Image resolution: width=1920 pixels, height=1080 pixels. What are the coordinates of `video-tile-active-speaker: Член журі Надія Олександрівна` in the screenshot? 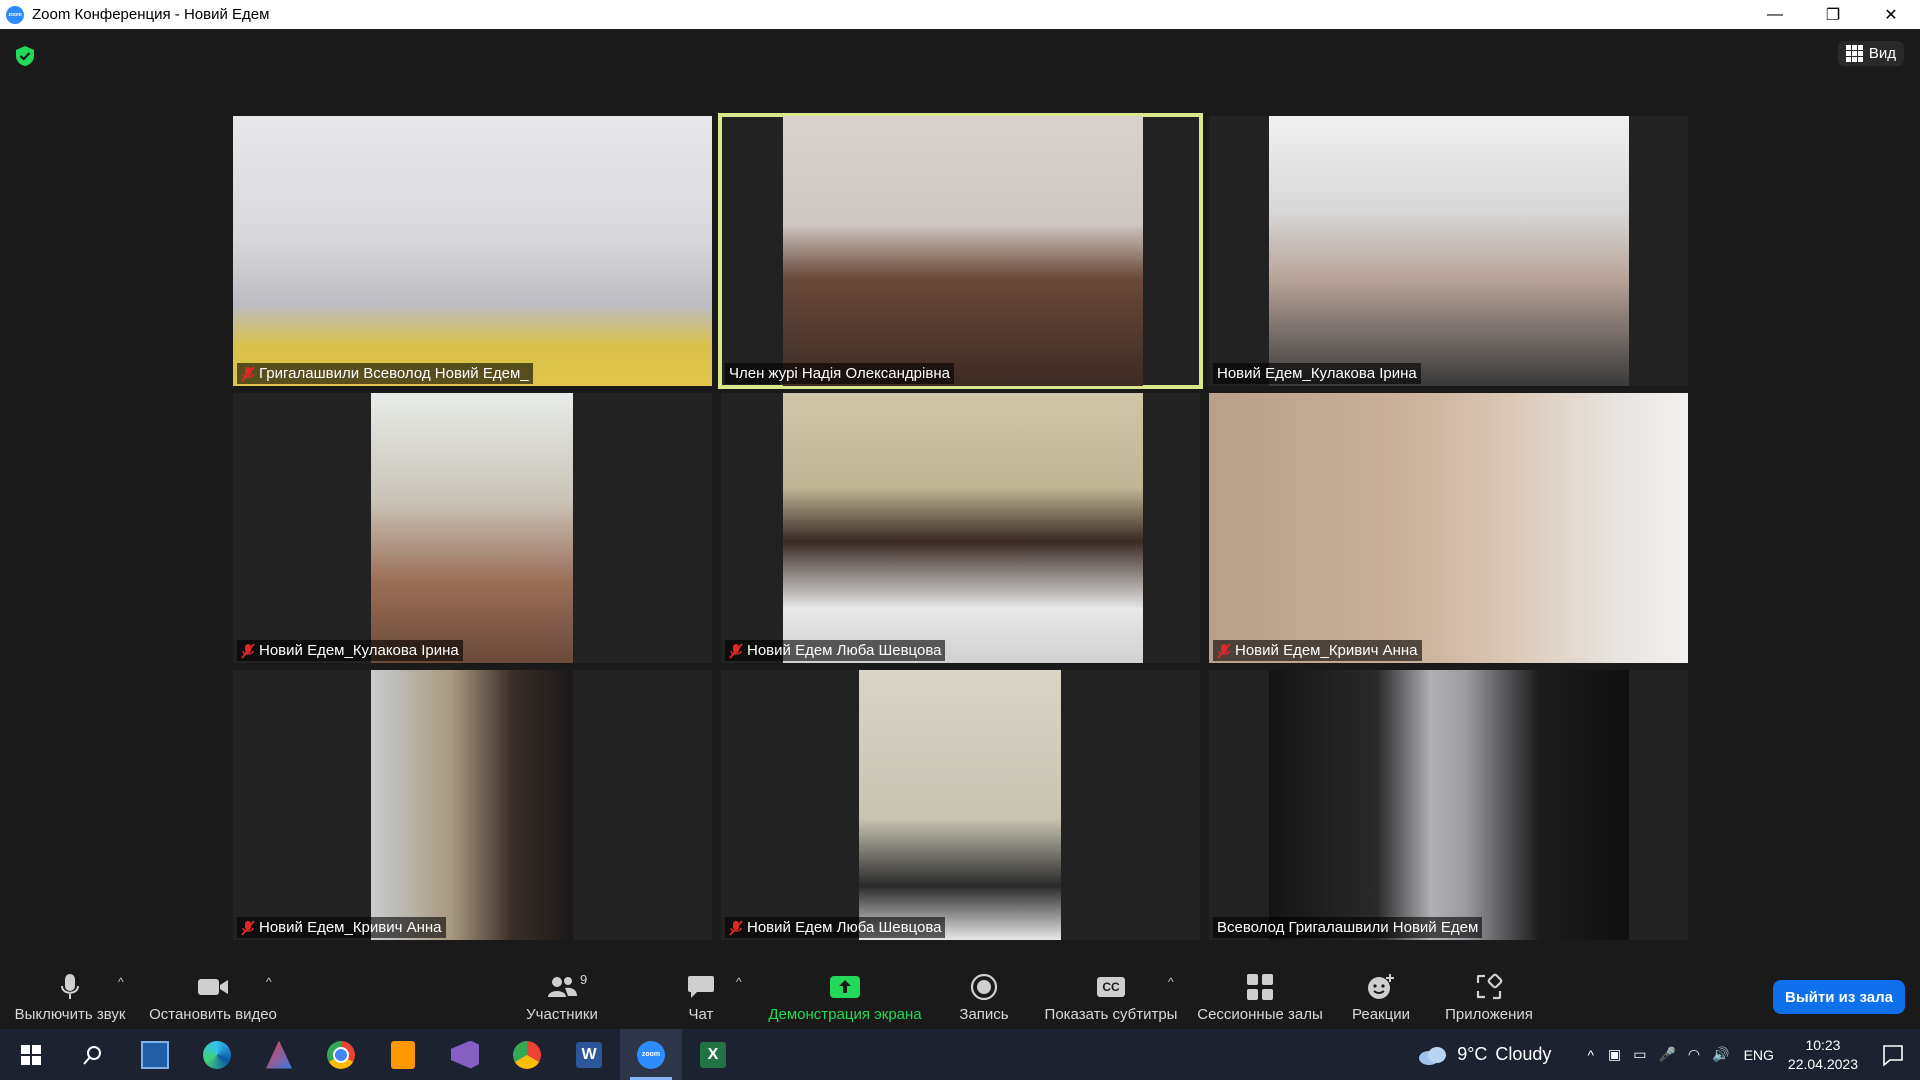 It's located at (960, 251).